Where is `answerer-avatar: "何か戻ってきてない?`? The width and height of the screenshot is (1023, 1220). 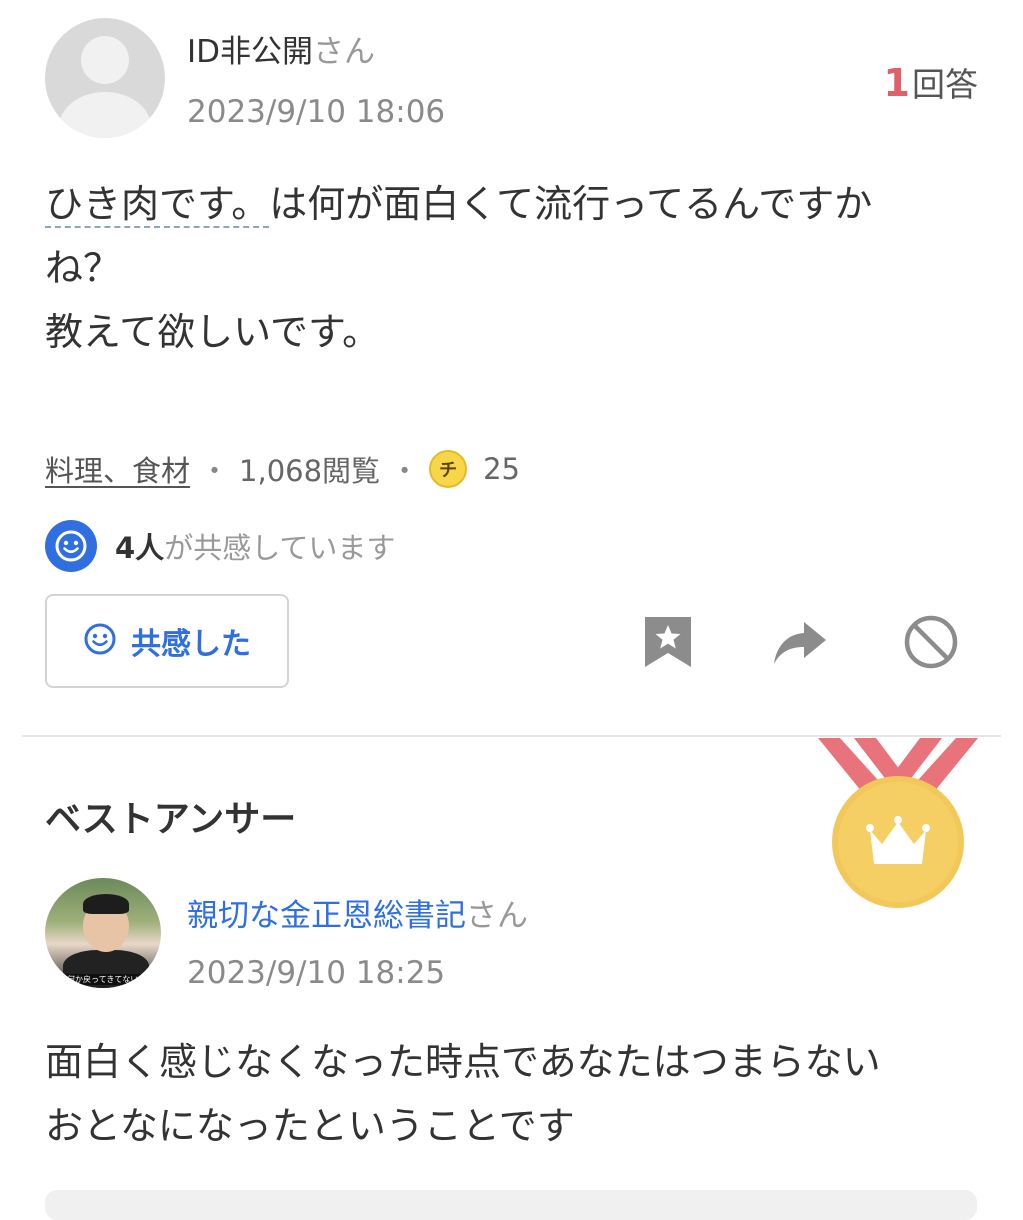
answerer-avatar: "何か戻ってきてない? is located at coordinates (103, 933).